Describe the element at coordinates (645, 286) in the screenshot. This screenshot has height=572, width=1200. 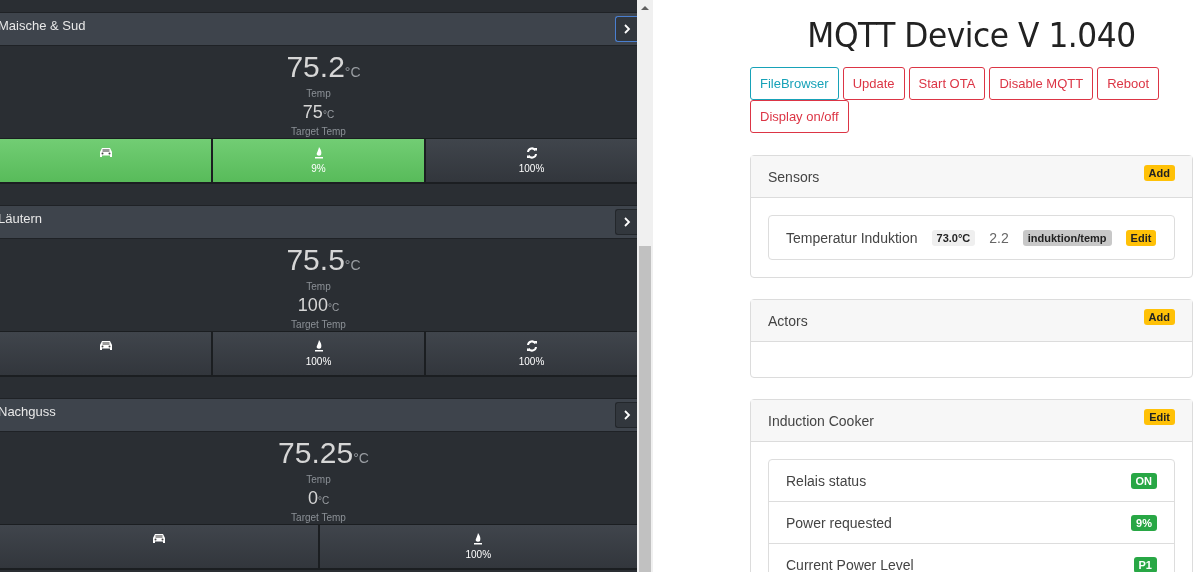
I see `scrollbar` at that location.